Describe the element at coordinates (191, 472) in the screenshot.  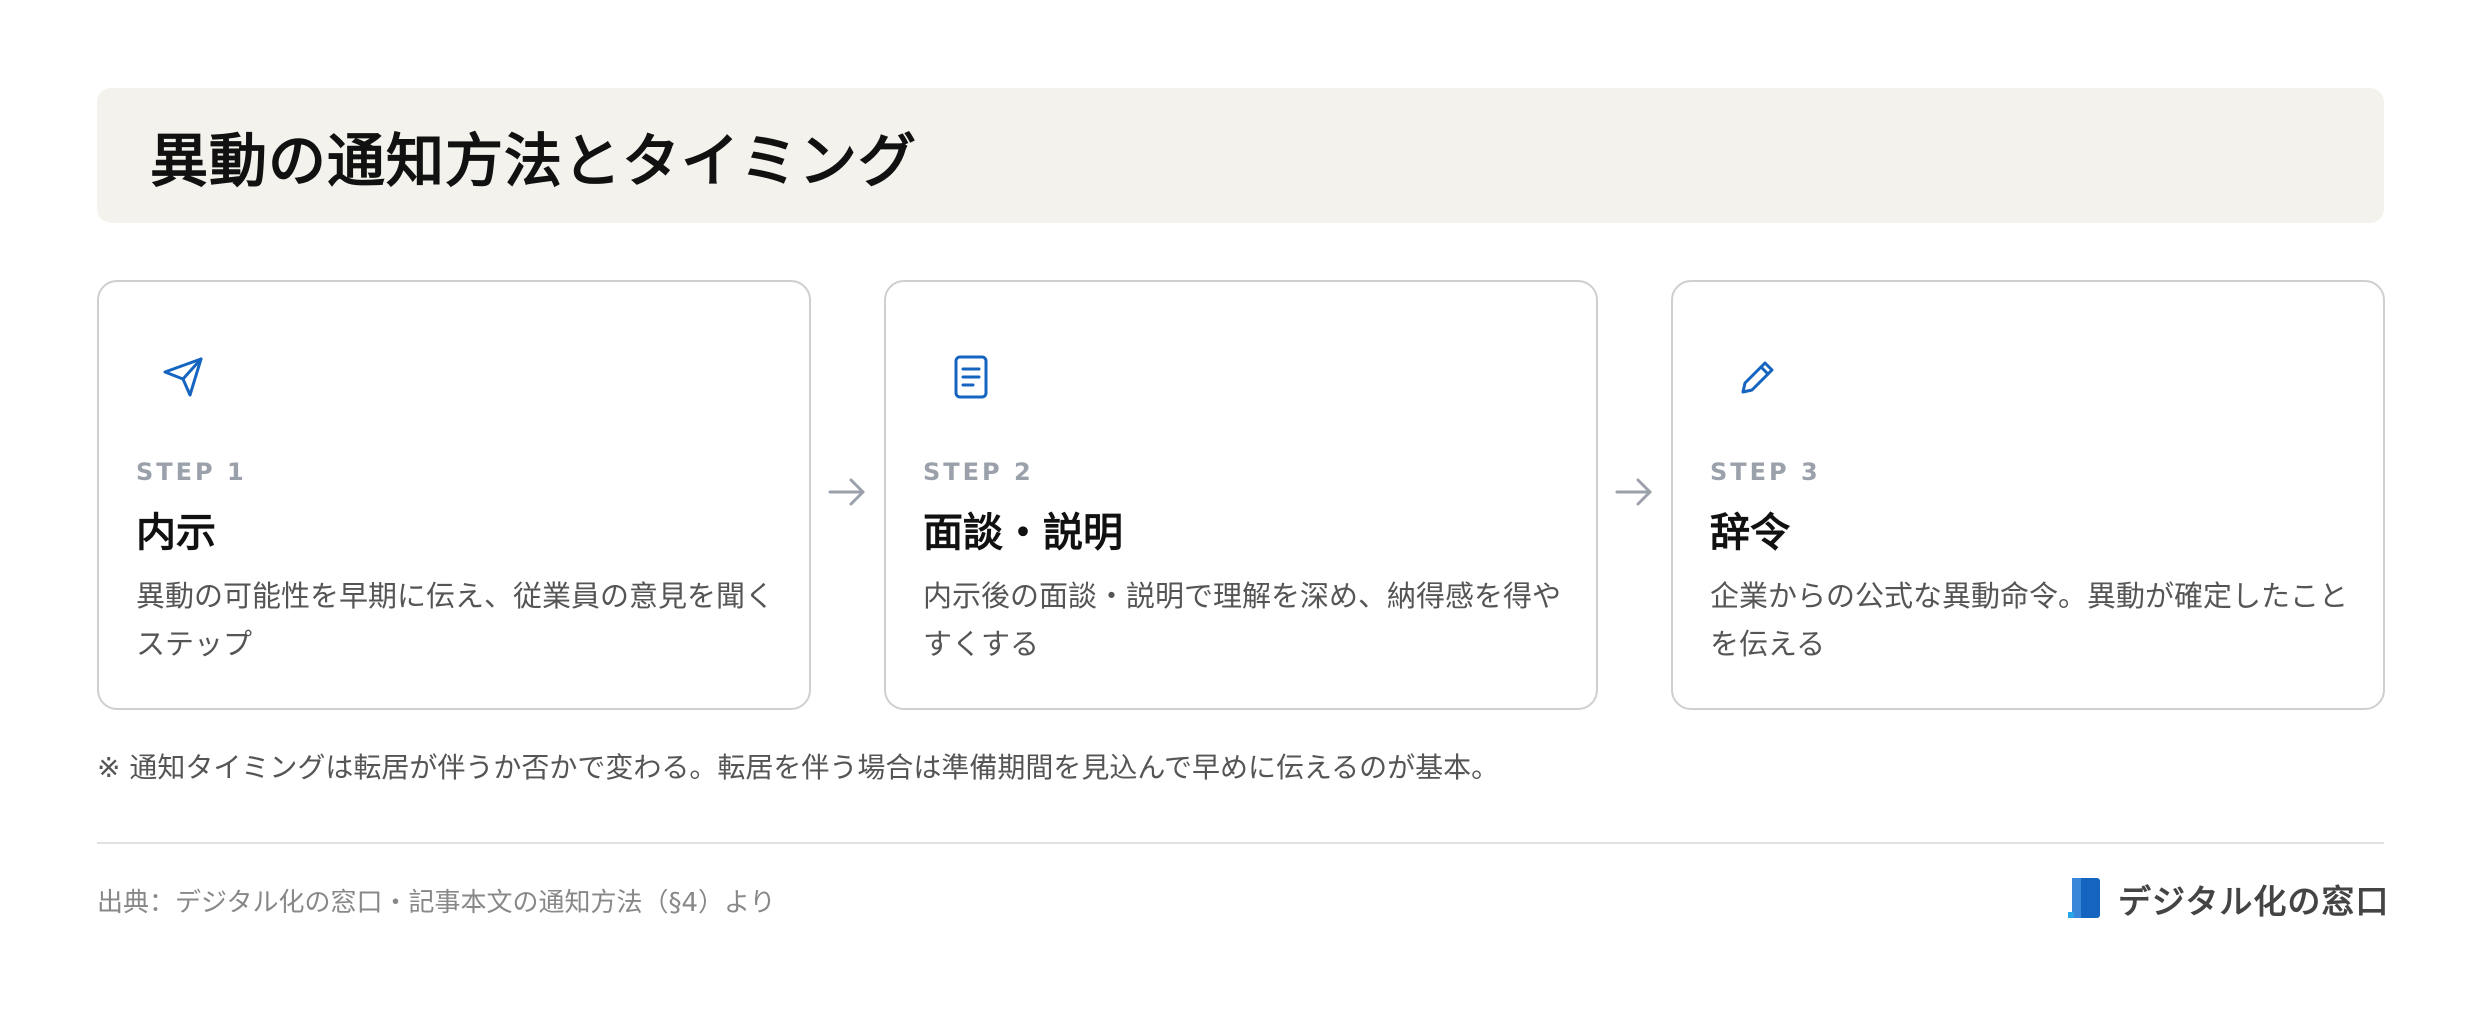
I see `step-label: STEP 1` at that location.